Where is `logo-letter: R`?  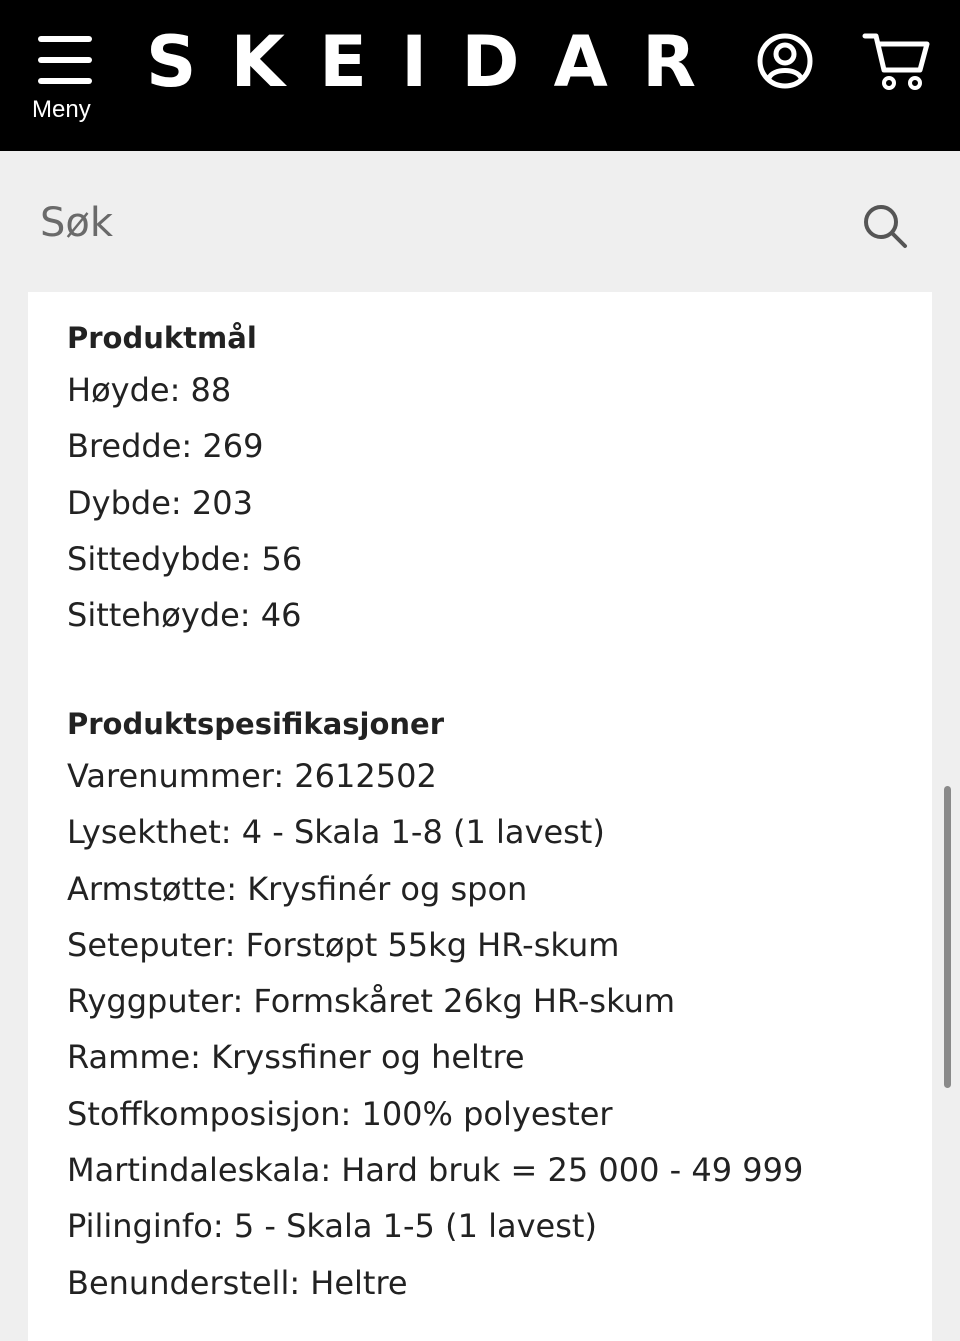 logo-letter: R is located at coordinates (669, 62).